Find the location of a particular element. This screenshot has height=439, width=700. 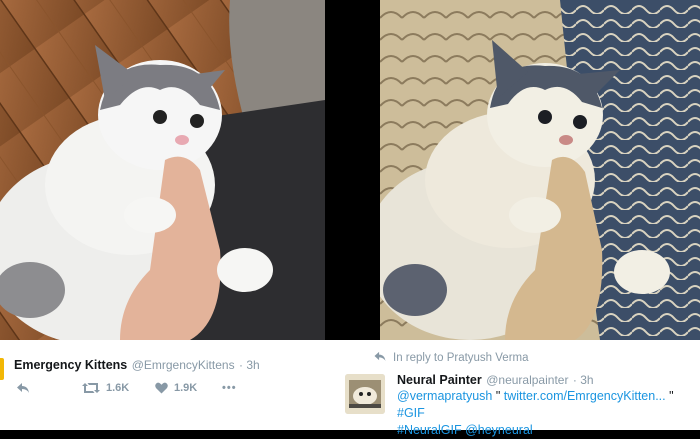

like-button: 1.9K is located at coordinates (176, 388).